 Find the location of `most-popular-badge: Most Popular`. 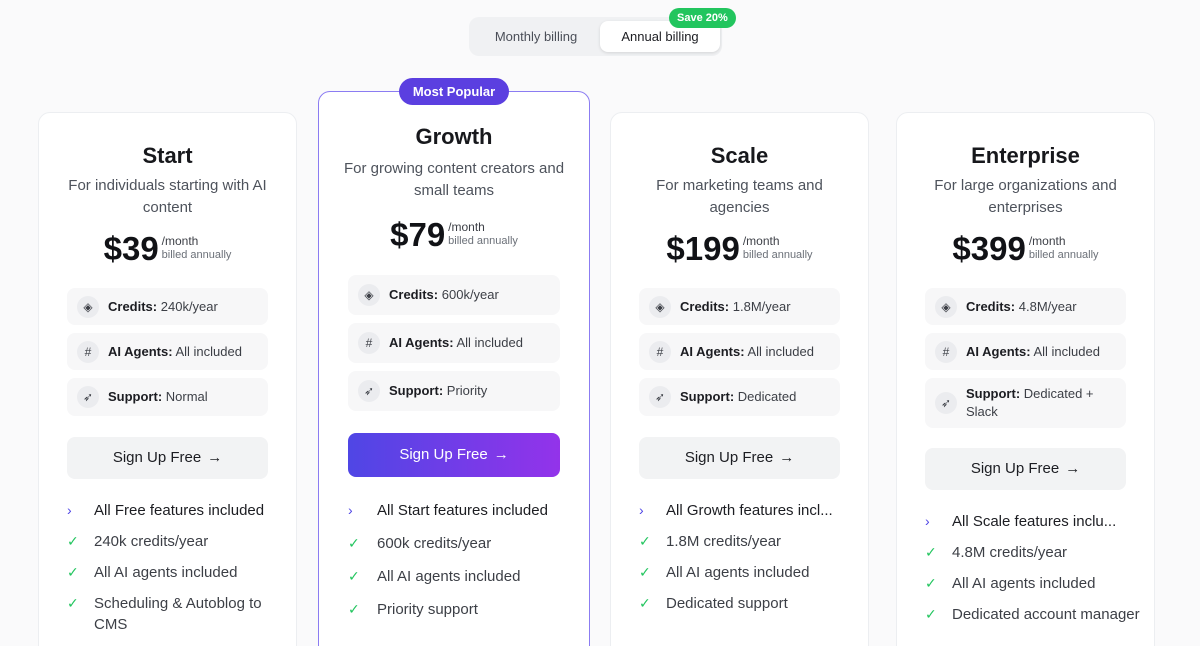

most-popular-badge: Most Popular is located at coordinates (454, 91).